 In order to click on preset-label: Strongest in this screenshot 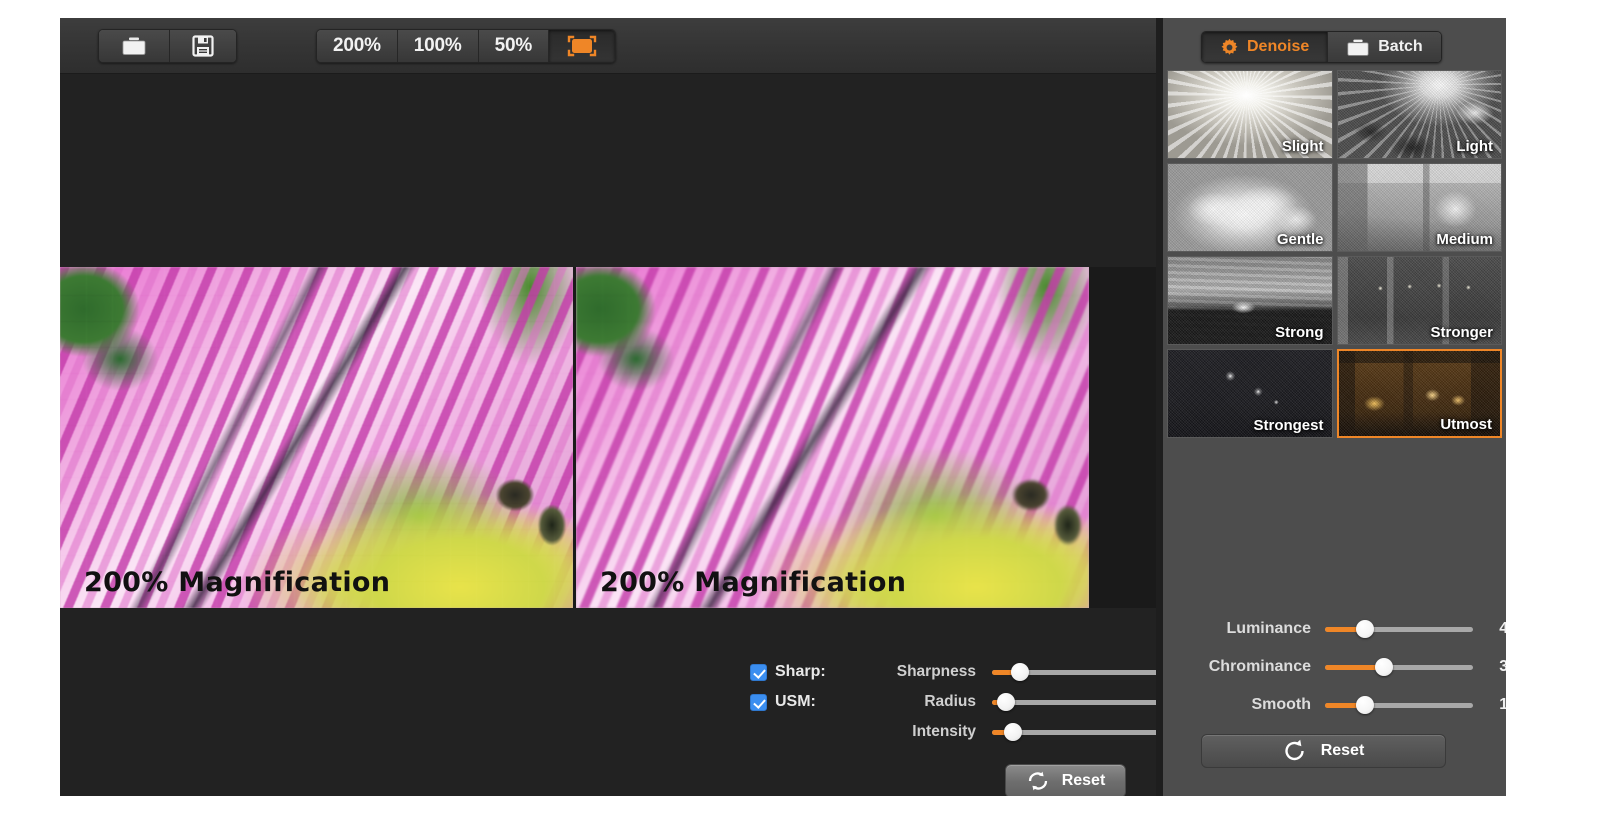, I will do `click(1288, 425)`.